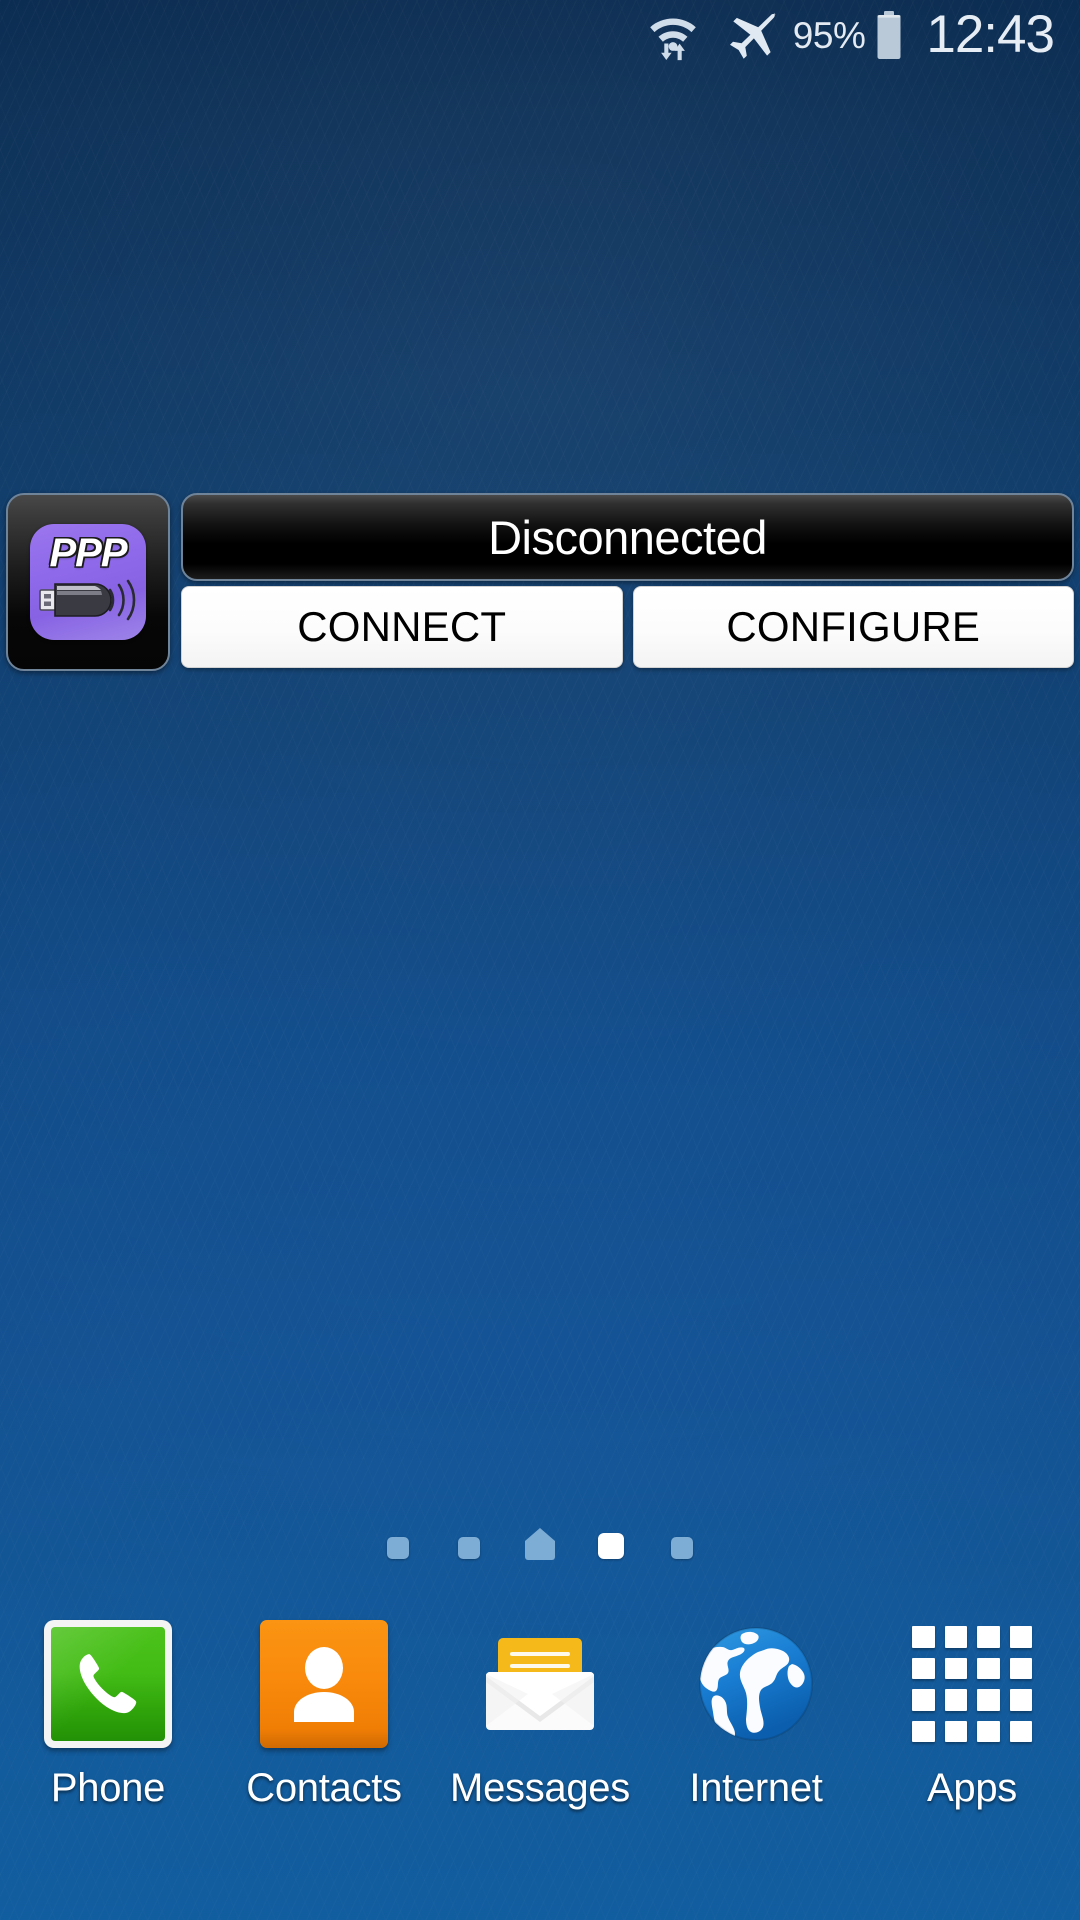  I want to click on ppp-icon-label: PPP, so click(88, 553).